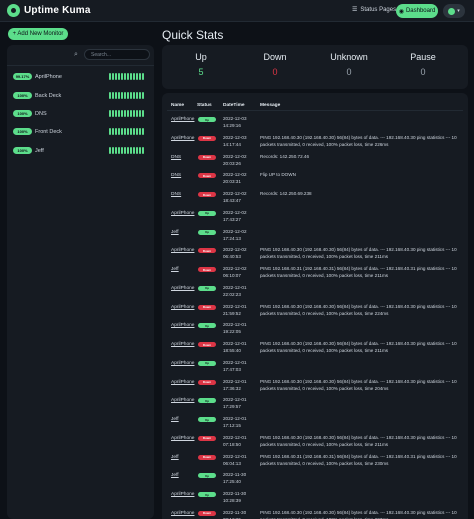  I want to click on stat-pause-label: Pause, so click(423, 57).